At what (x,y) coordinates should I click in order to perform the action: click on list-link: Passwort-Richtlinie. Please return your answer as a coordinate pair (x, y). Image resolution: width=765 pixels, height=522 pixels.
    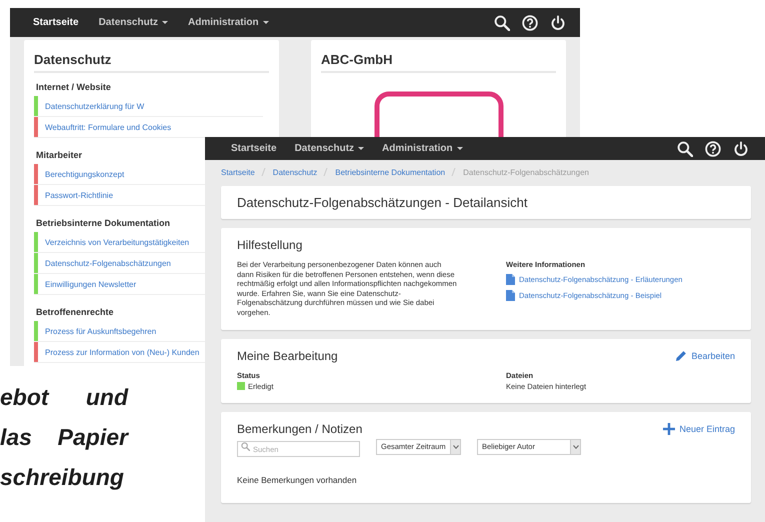
    Looking at the image, I should click on (76, 195).